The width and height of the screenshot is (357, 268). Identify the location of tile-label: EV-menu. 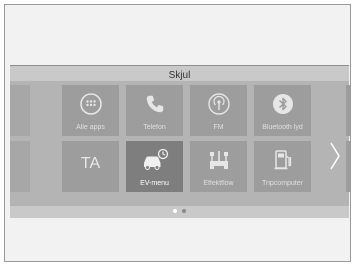
(154, 183).